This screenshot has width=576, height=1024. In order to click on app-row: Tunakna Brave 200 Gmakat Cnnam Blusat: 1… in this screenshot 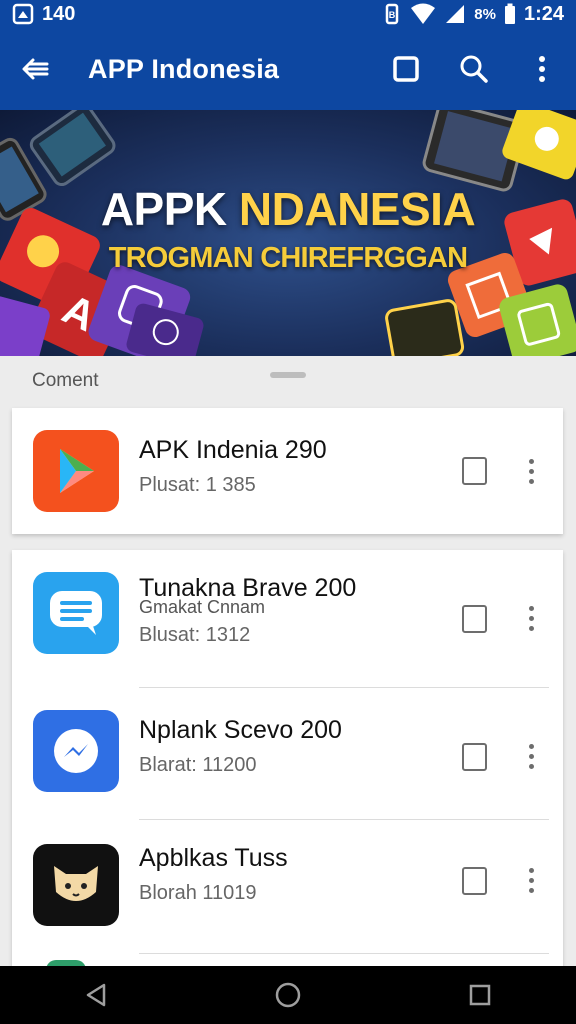, I will do `click(287, 619)`.